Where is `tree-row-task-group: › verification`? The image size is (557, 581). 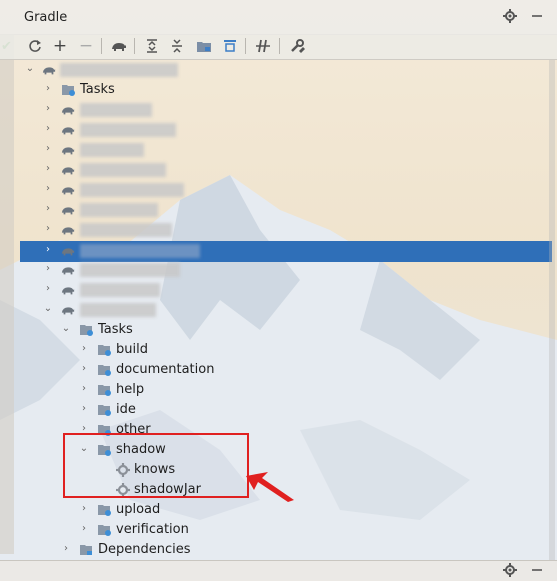 tree-row-task-group: › verification is located at coordinates (286, 530).